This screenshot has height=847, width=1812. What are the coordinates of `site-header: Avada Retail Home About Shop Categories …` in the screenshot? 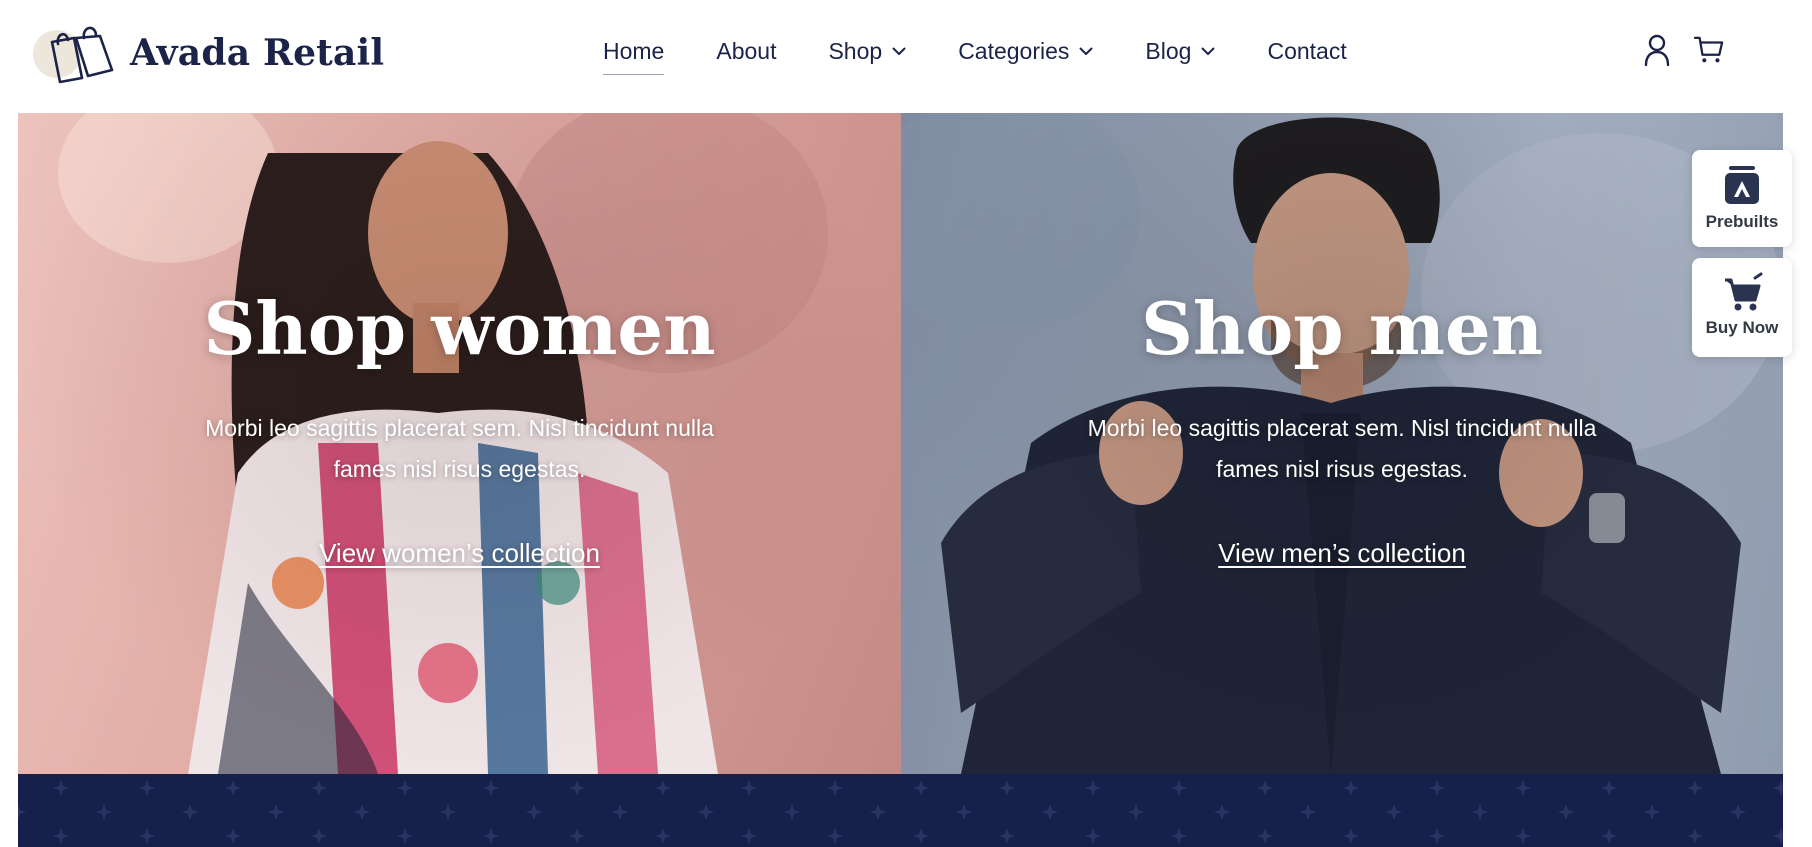 It's located at (906, 56).